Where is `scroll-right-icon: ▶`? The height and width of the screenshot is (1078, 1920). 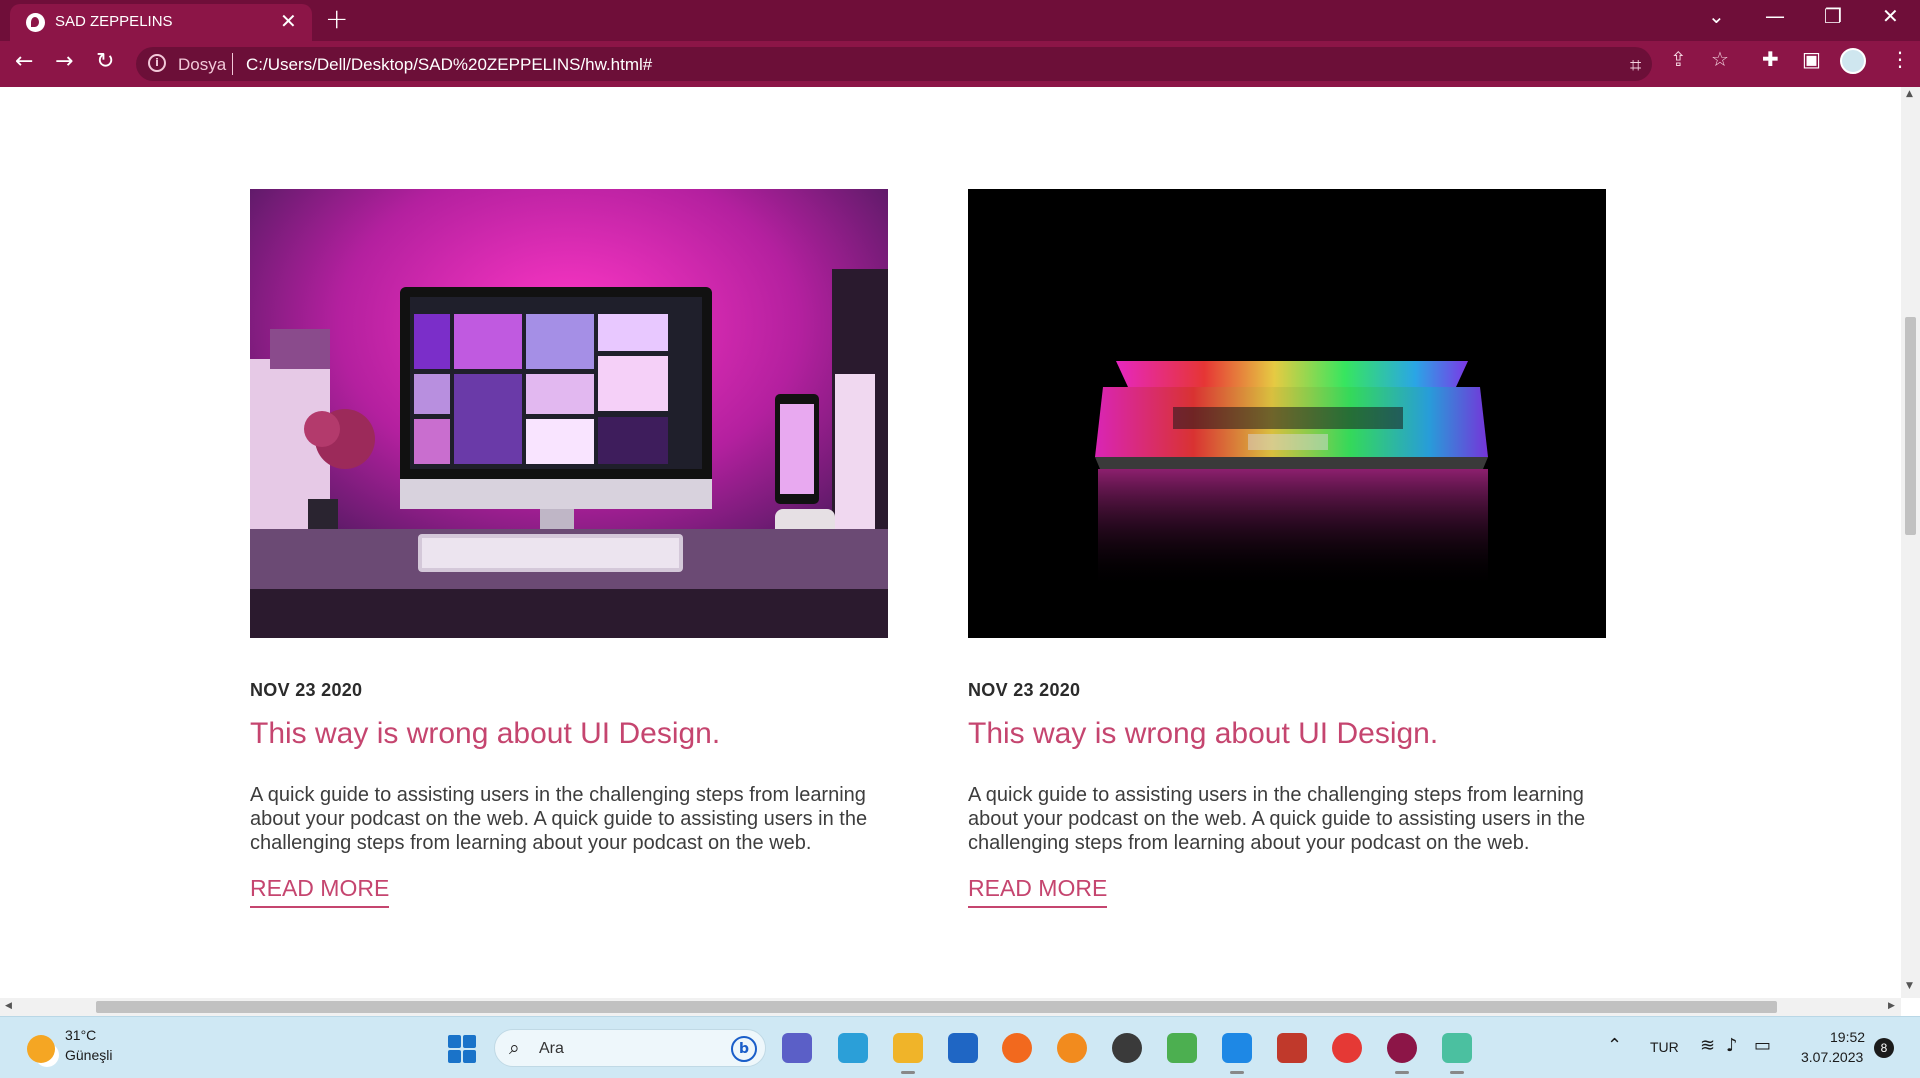
scroll-right-icon: ▶ is located at coordinates (1891, 1006).